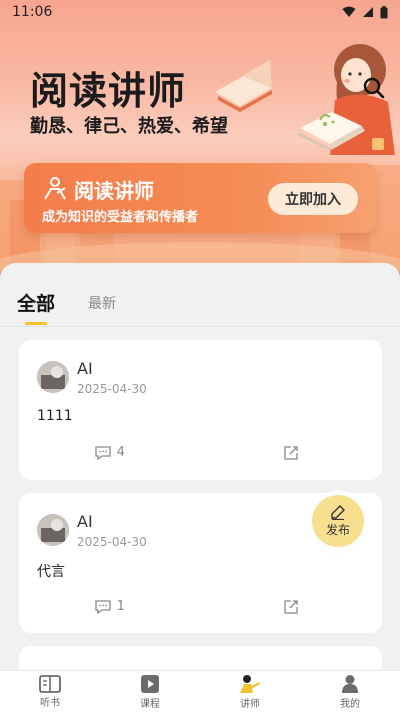 Image resolution: width=400 pixels, height=712 pixels. I want to click on nav-label: 课程, so click(150, 704).